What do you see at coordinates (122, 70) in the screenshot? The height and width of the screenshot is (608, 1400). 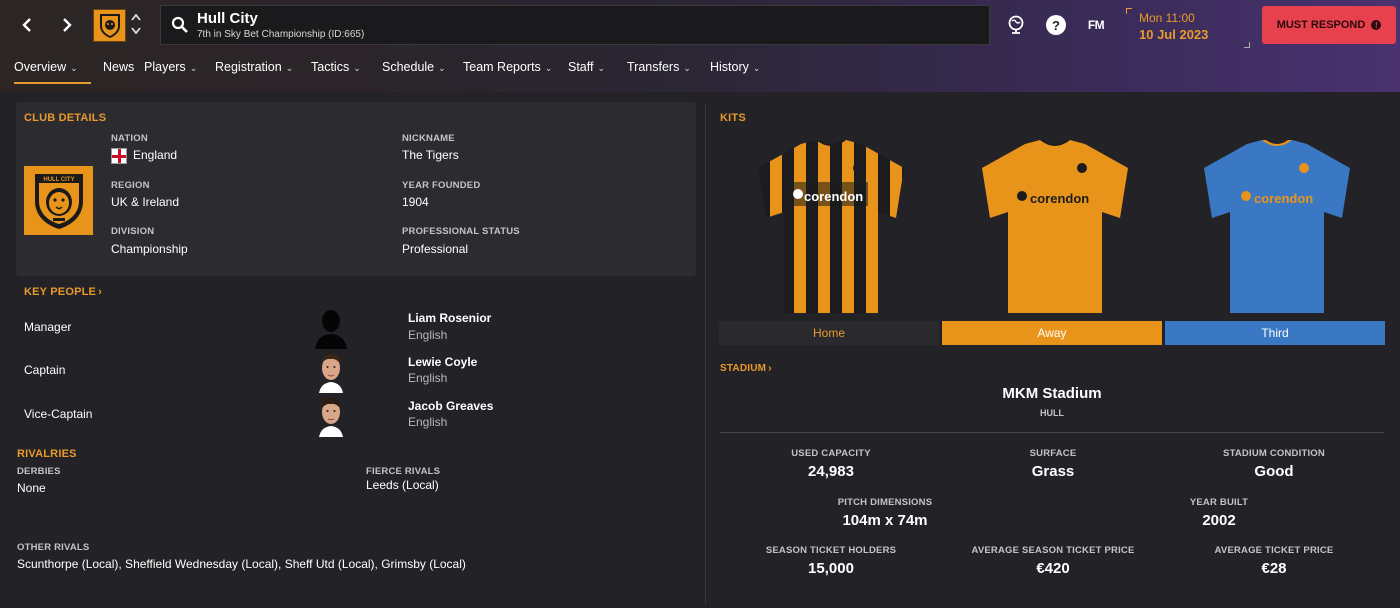 I see `tab-news: News` at bounding box center [122, 70].